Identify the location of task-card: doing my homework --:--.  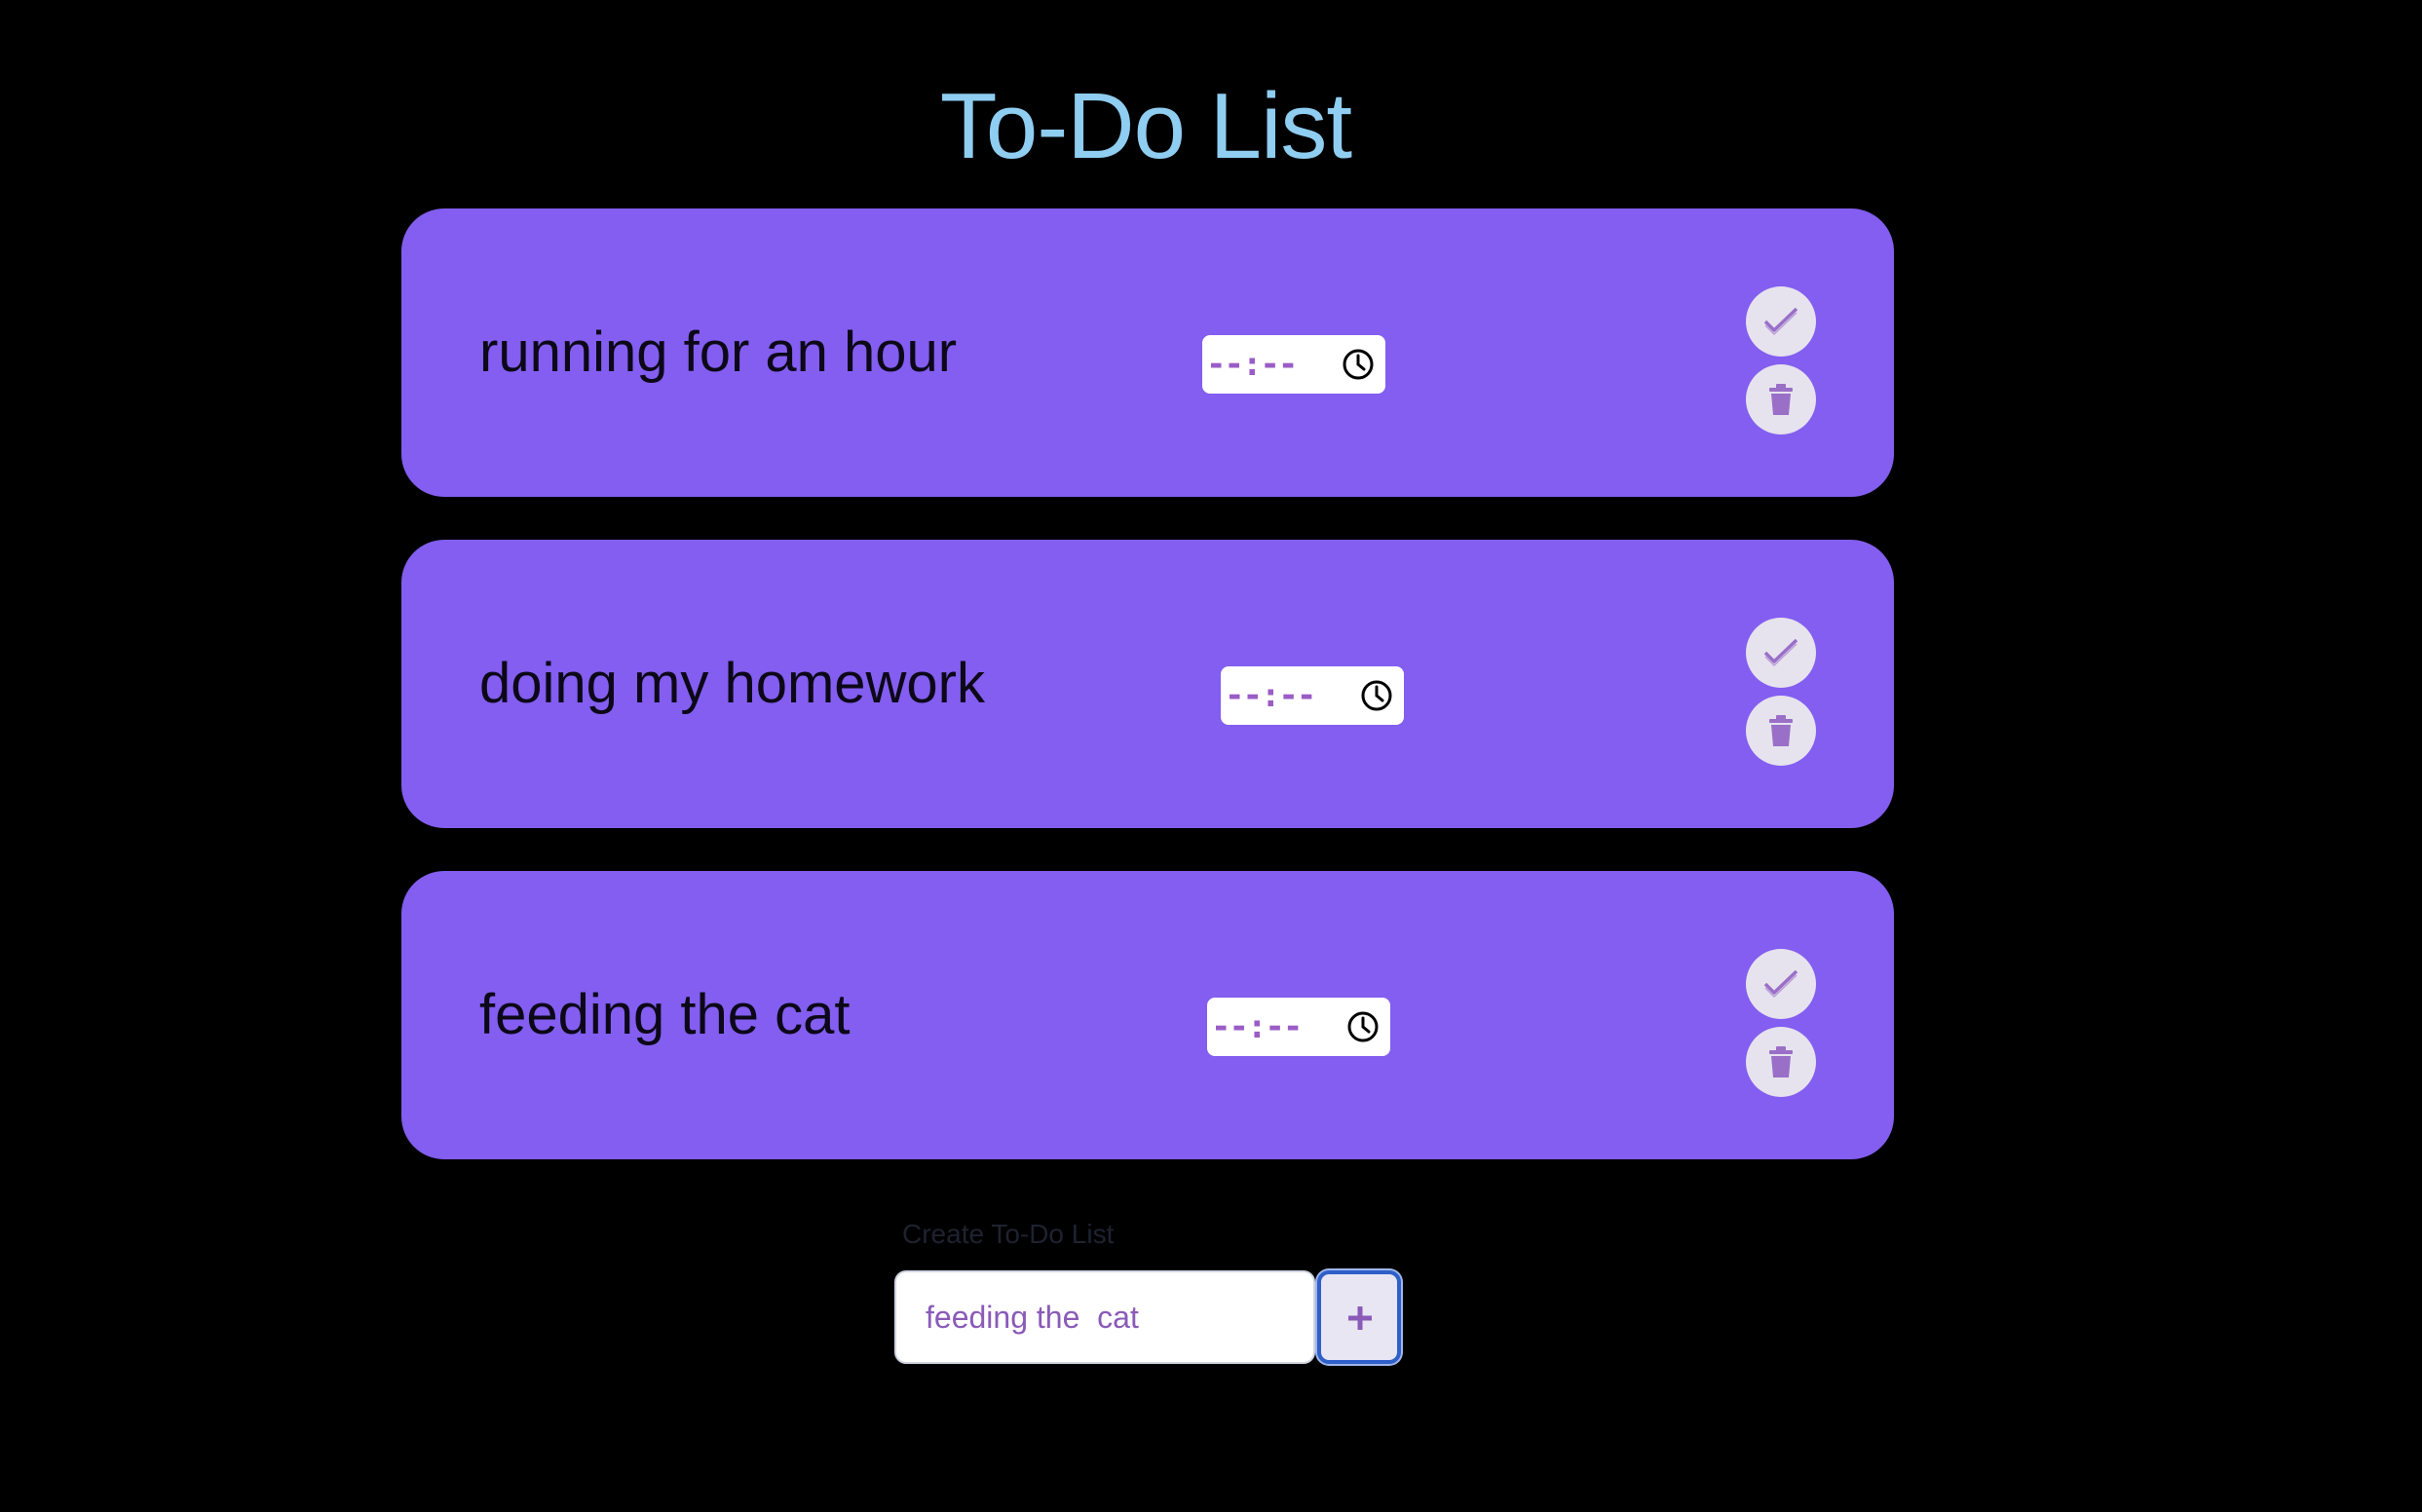
(1147, 684).